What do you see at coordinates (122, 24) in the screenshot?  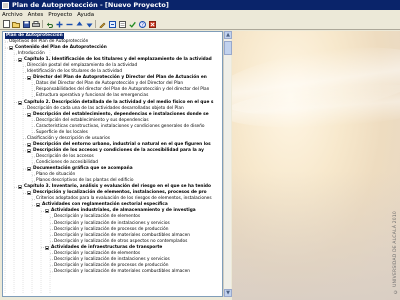 I see `properties-icon` at bounding box center [122, 24].